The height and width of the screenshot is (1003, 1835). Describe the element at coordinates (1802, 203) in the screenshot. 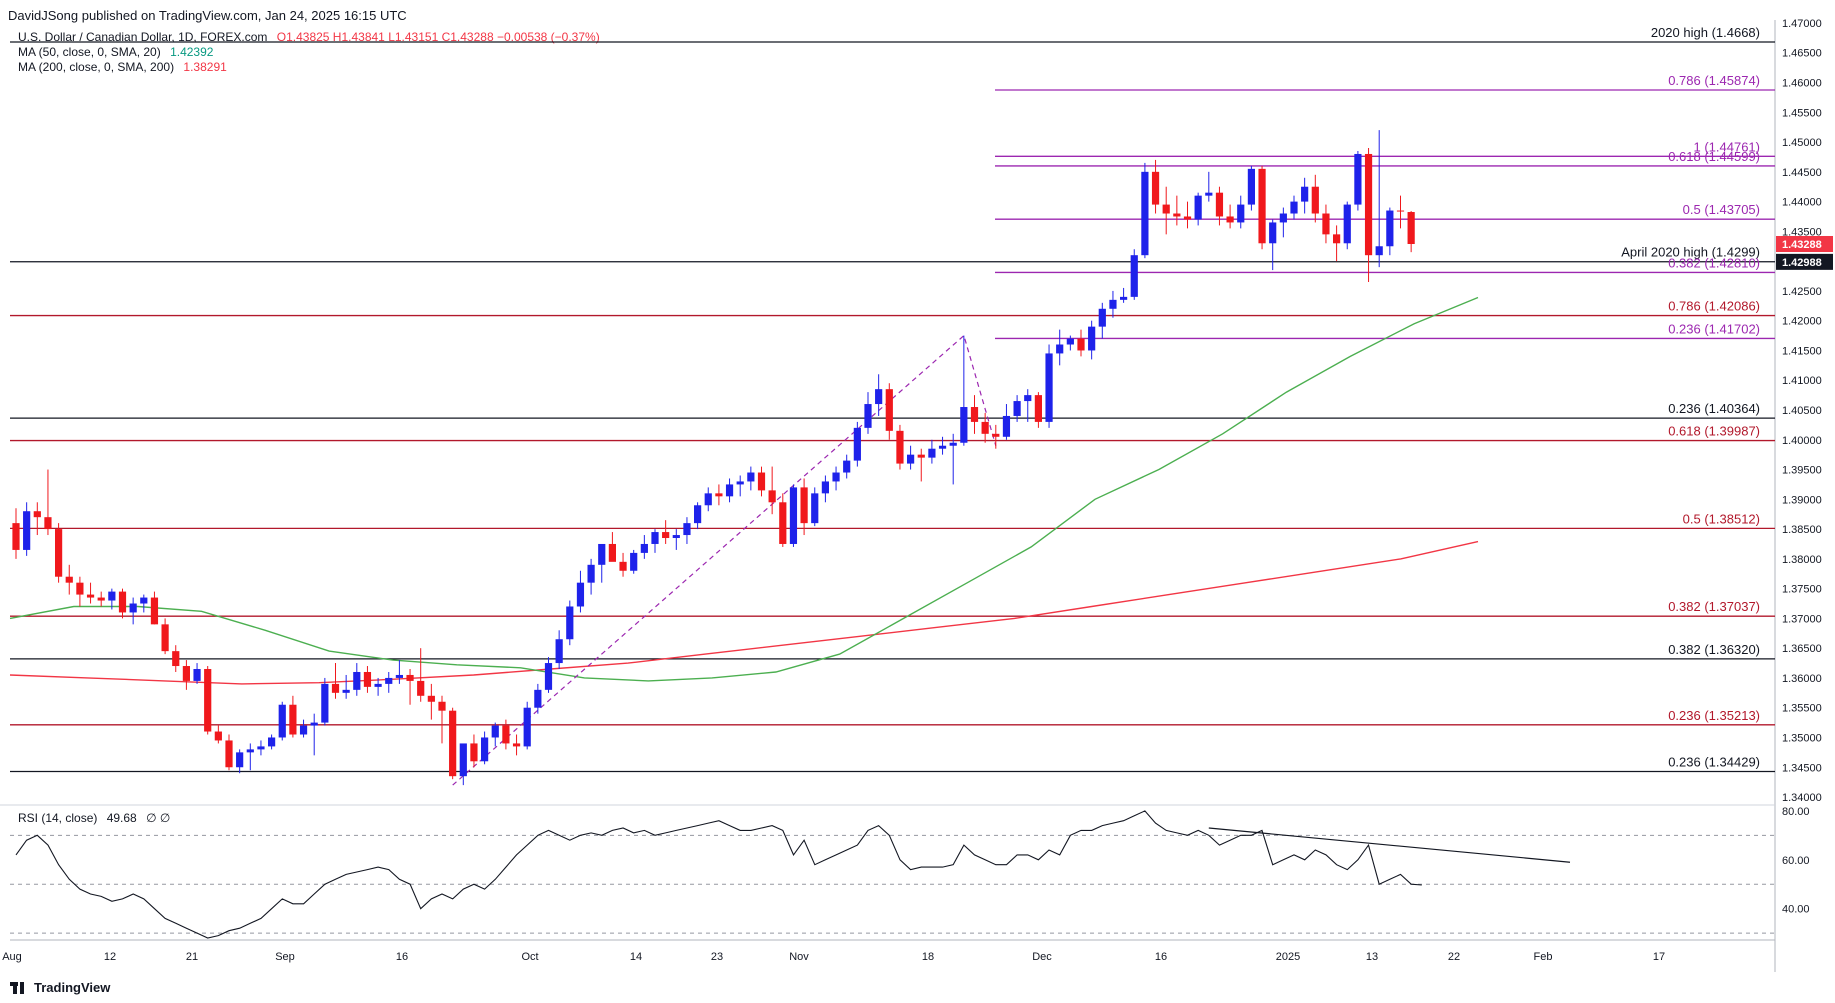

I see `price-tick-label: 1.44000` at that location.